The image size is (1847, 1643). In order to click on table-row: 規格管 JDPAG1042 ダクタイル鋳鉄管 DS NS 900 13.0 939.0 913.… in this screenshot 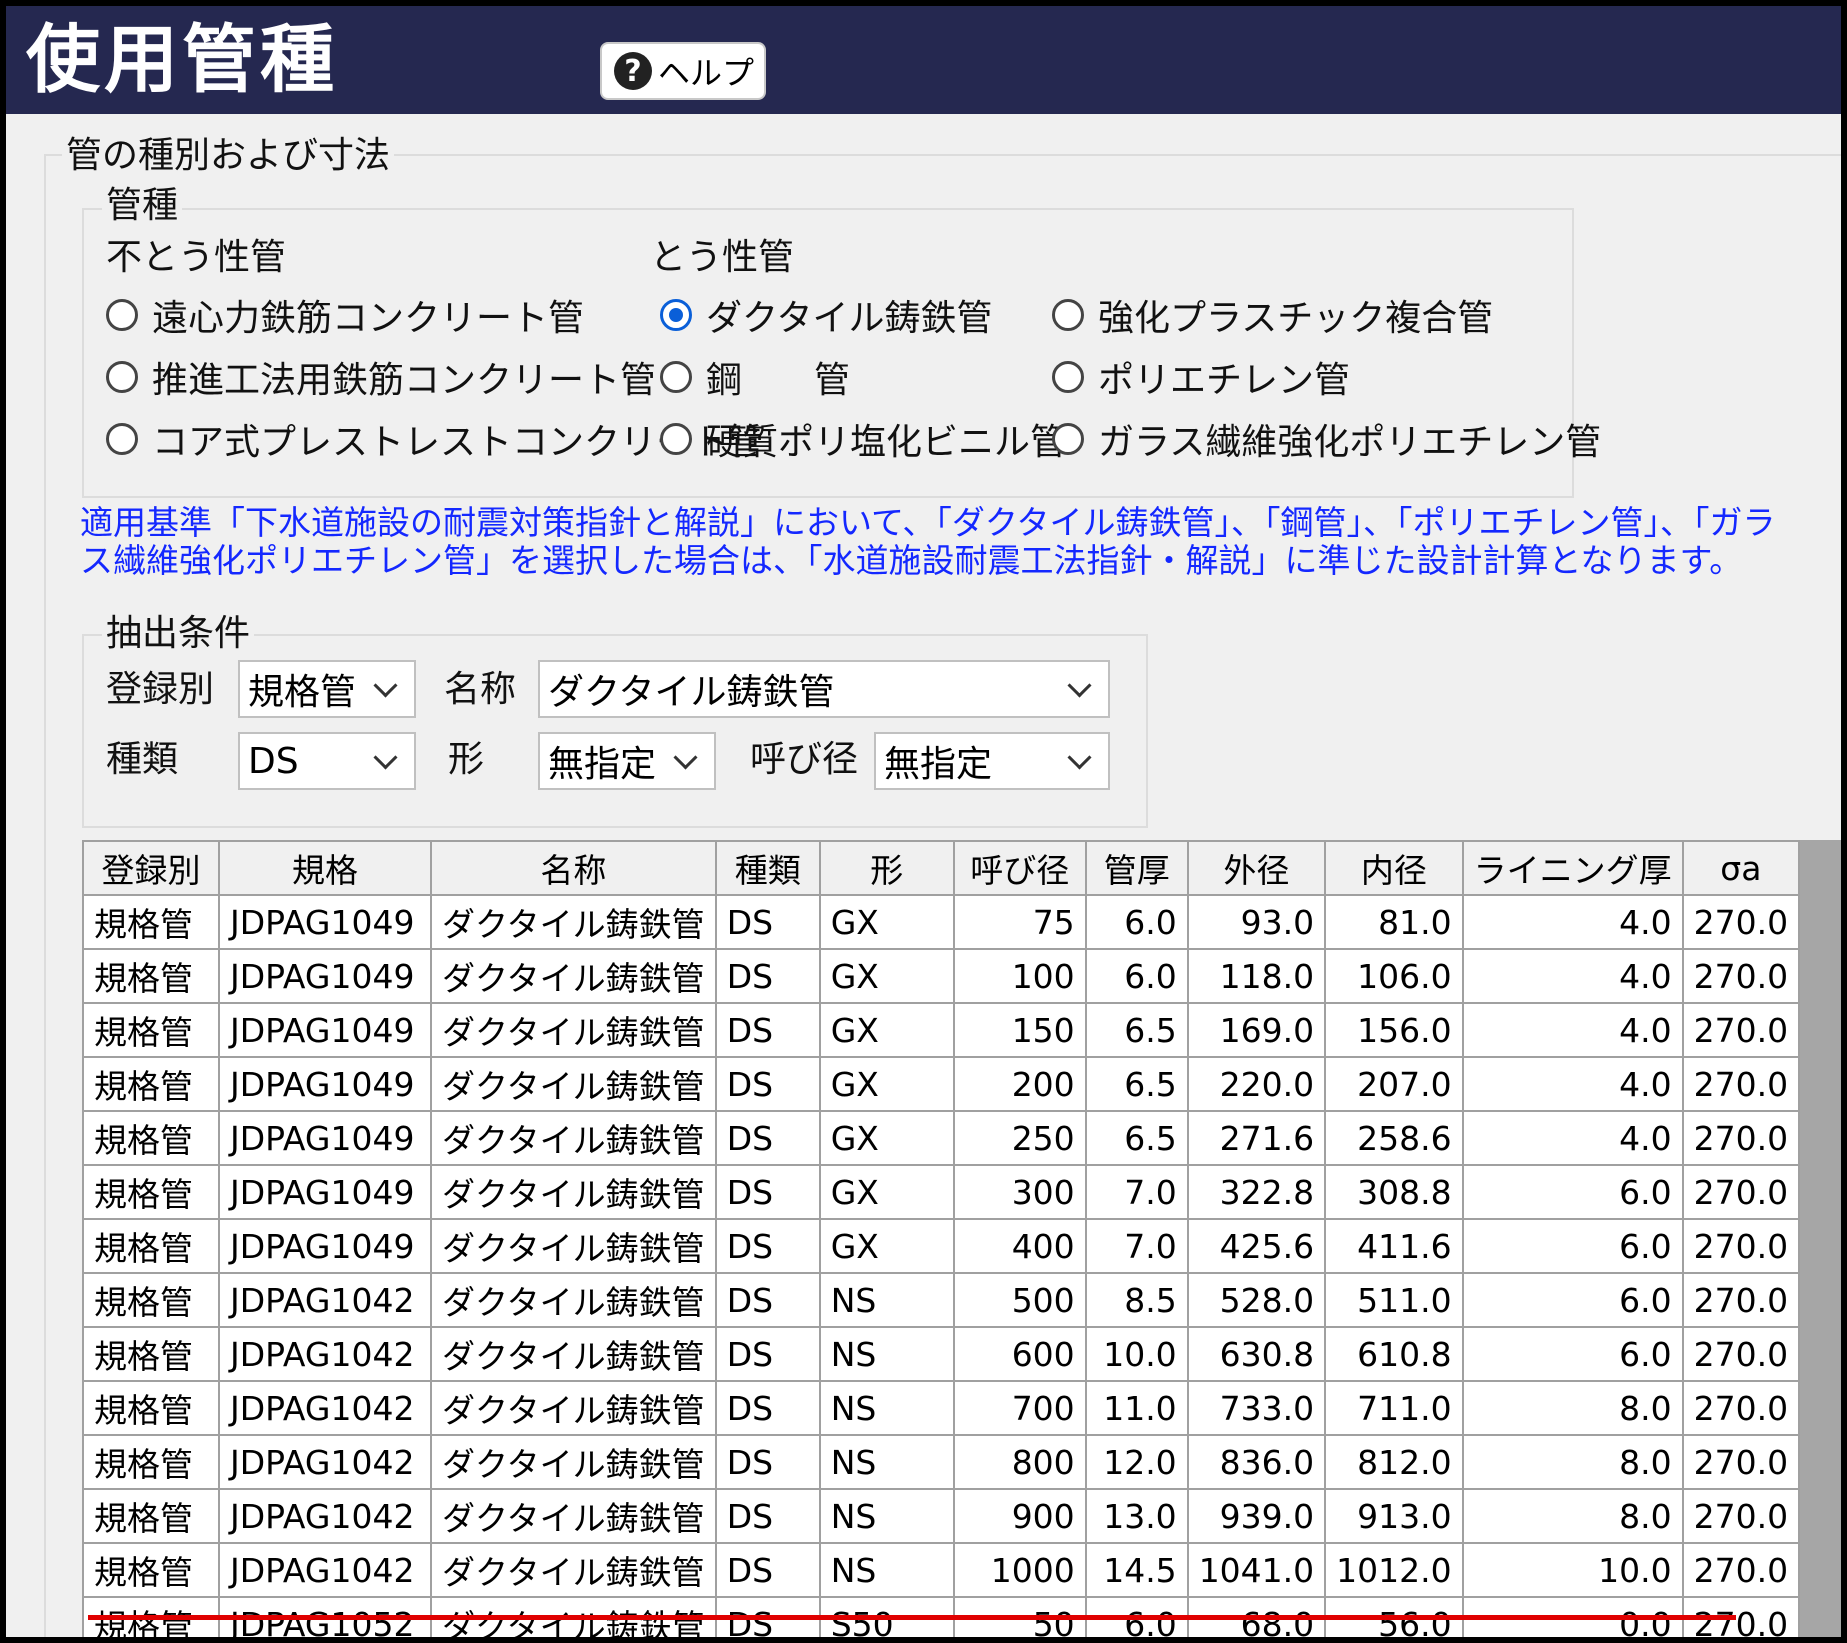, I will do `click(941, 1516)`.